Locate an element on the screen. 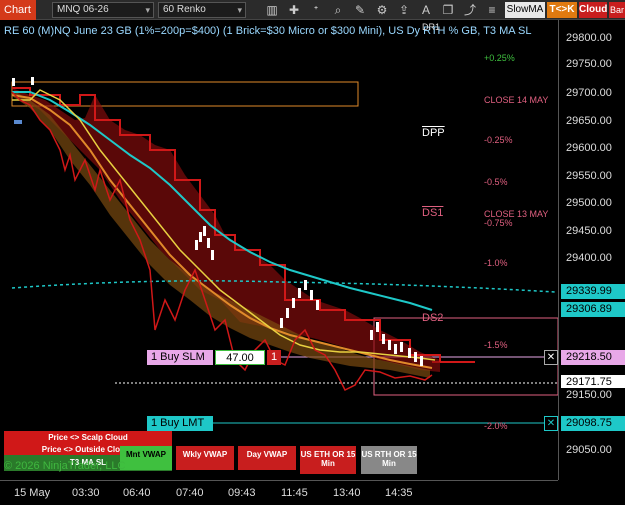  price-label-buy-slm: 29218.50 is located at coordinates (593, 357).